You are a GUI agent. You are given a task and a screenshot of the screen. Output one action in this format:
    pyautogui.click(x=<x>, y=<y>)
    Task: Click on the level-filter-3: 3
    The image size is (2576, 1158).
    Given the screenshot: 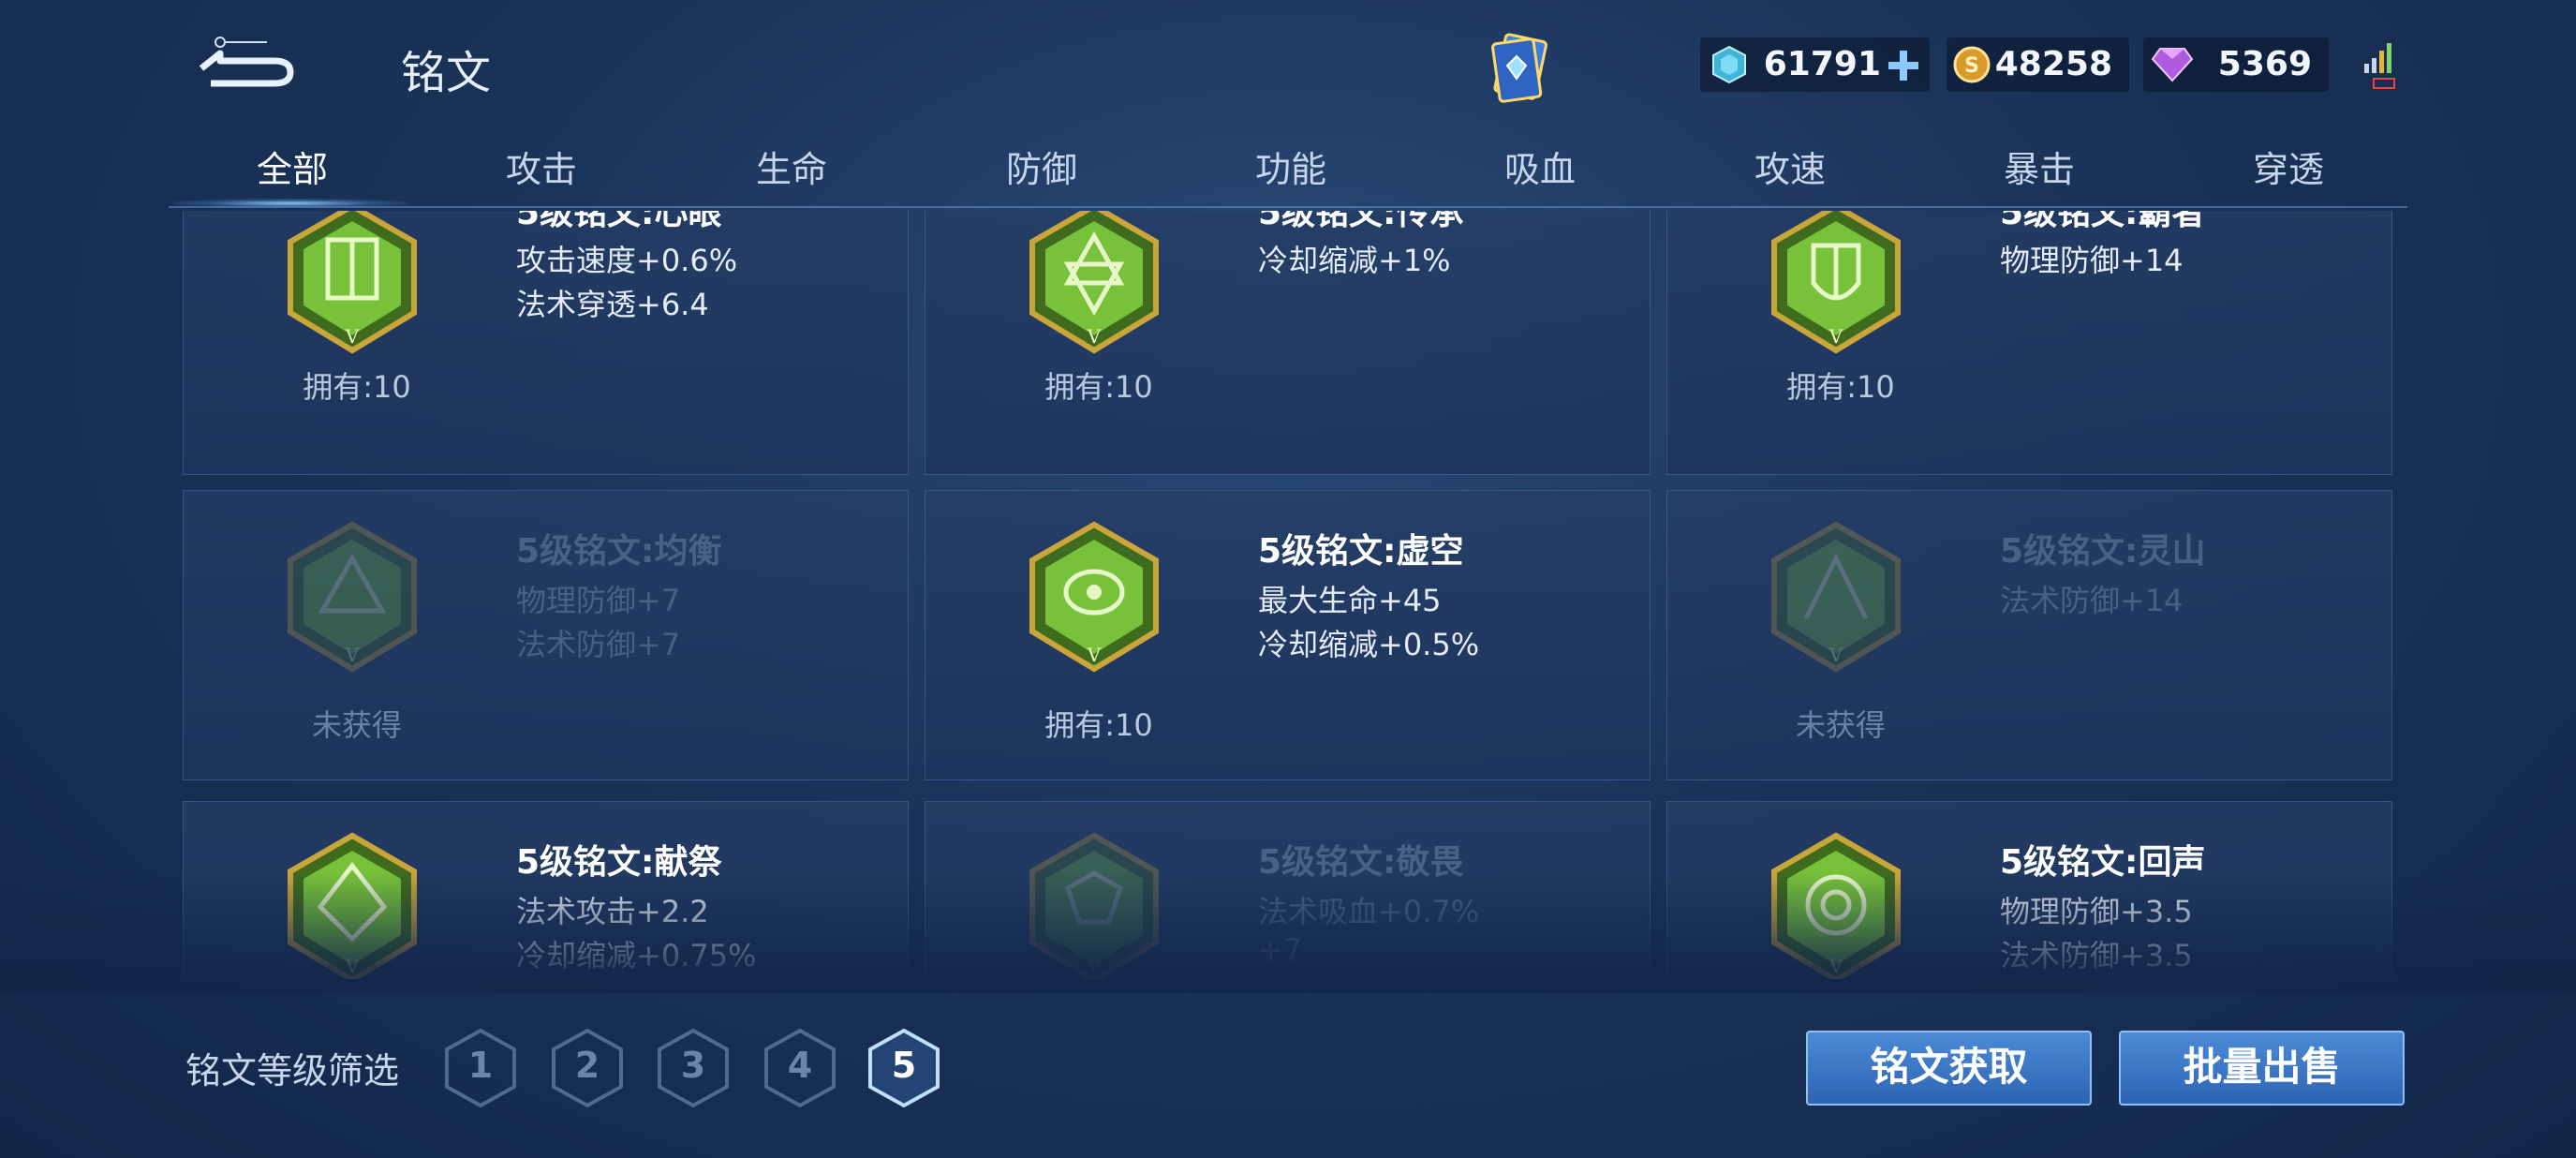 What is the action you would take?
    pyautogui.click(x=693, y=1068)
    